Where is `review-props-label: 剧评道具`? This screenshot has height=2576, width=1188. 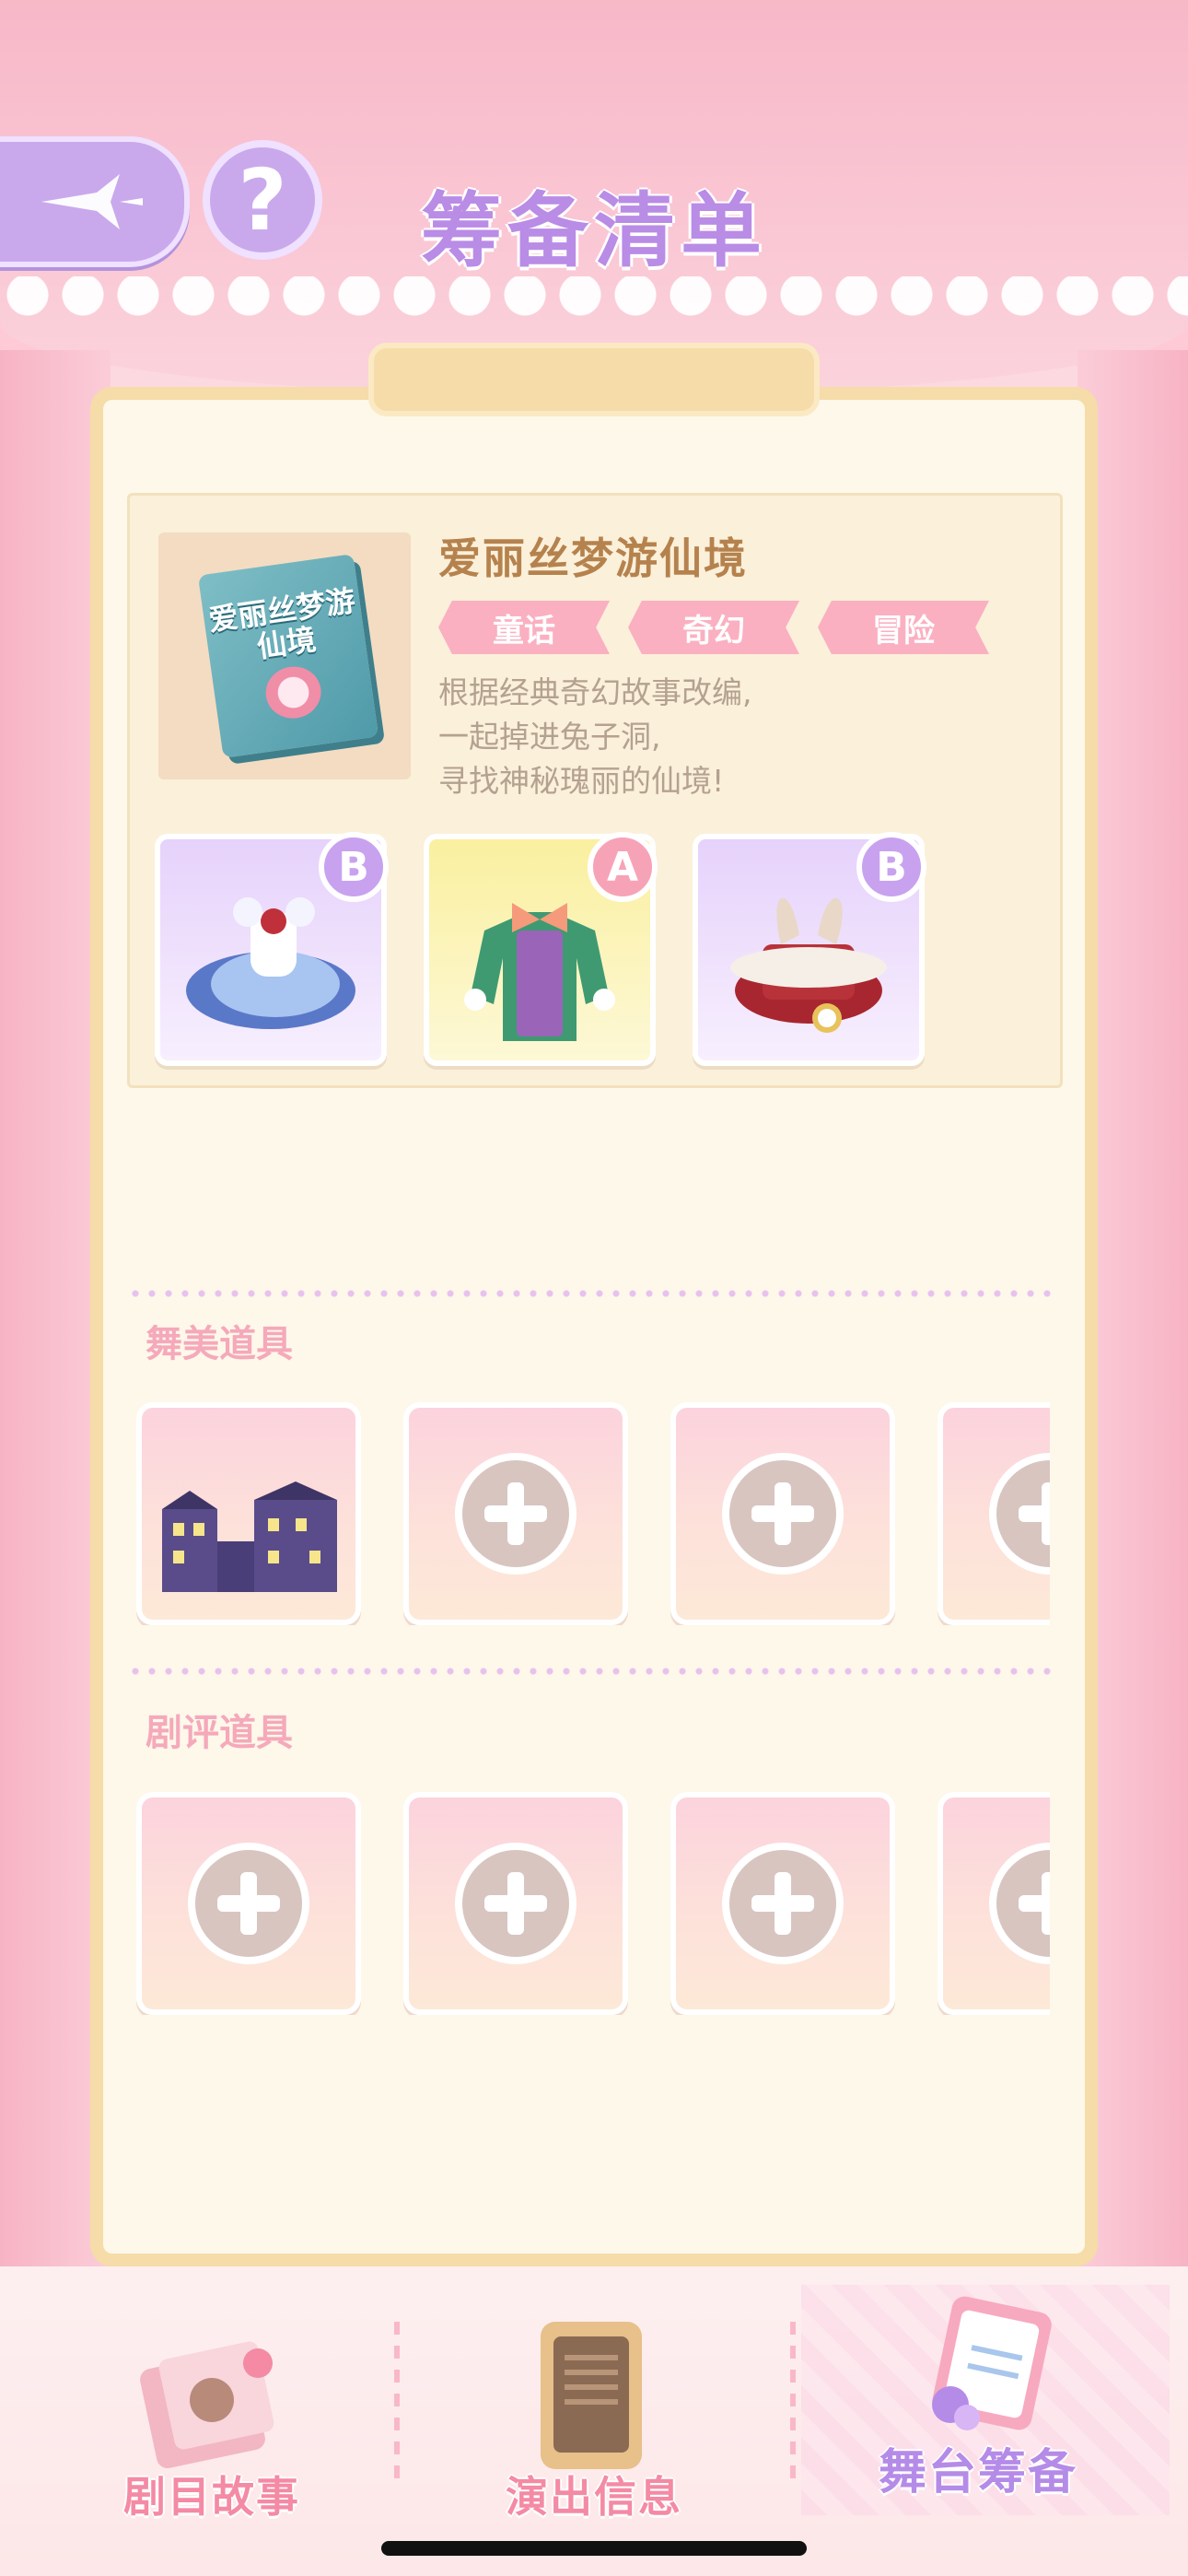 review-props-label: 剧评道具 is located at coordinates (219, 1733).